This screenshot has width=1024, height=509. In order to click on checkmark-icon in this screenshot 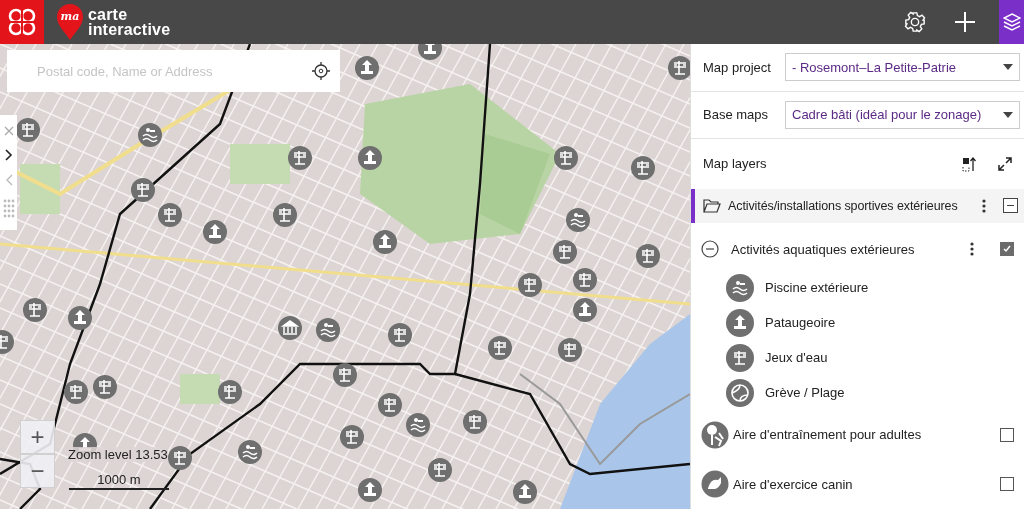, I will do `click(1007, 249)`.